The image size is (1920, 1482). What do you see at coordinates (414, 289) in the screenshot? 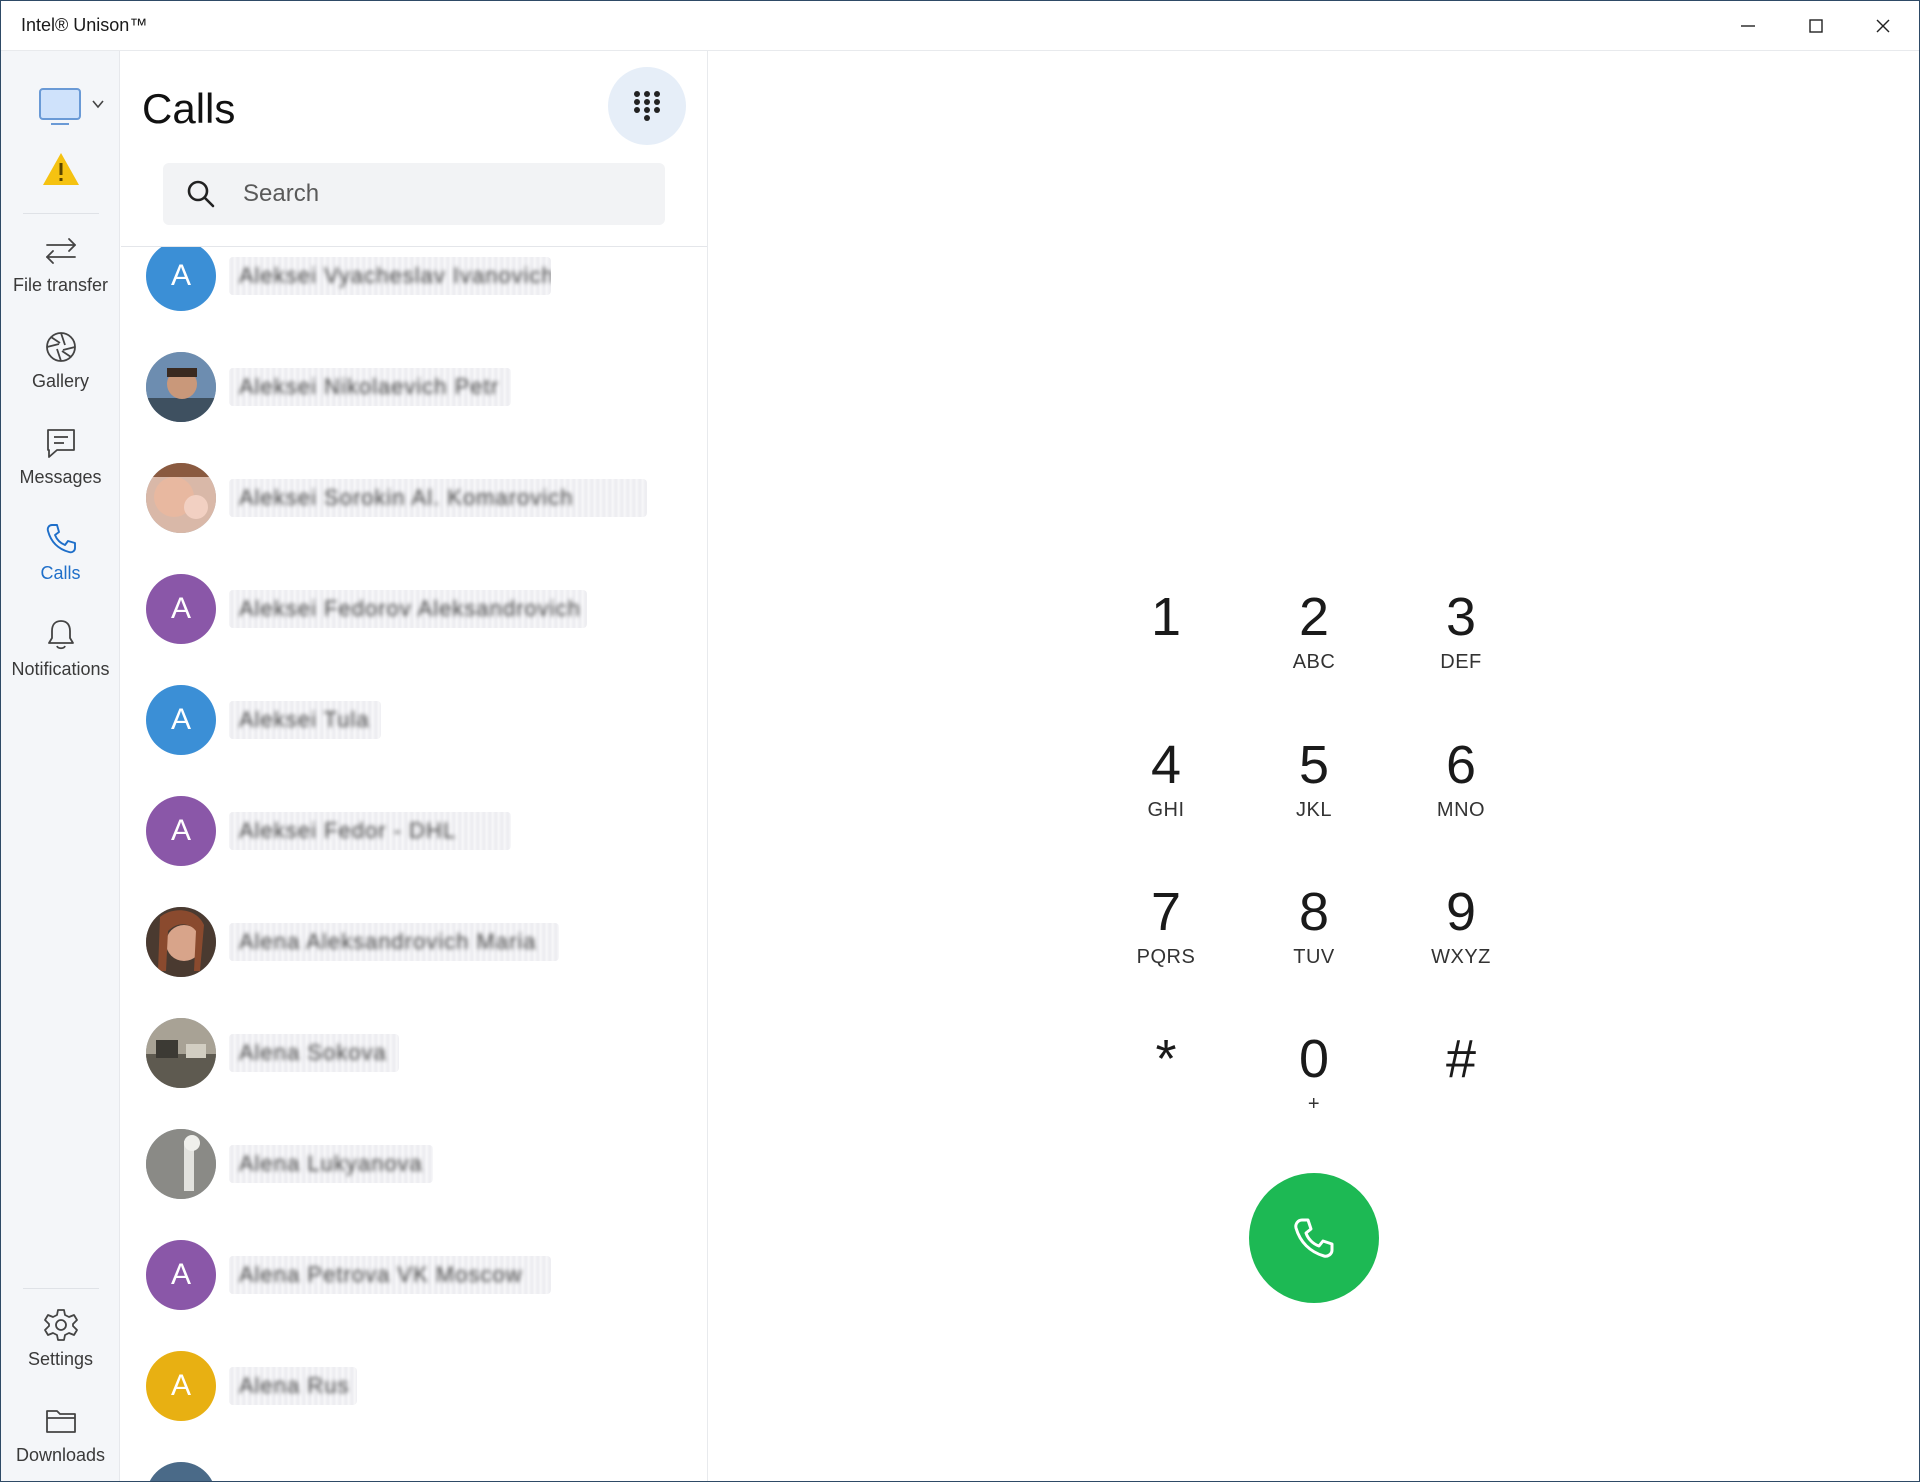
I see `list-item: A Aleksei Vyacheslav Ivanovich` at bounding box center [414, 289].